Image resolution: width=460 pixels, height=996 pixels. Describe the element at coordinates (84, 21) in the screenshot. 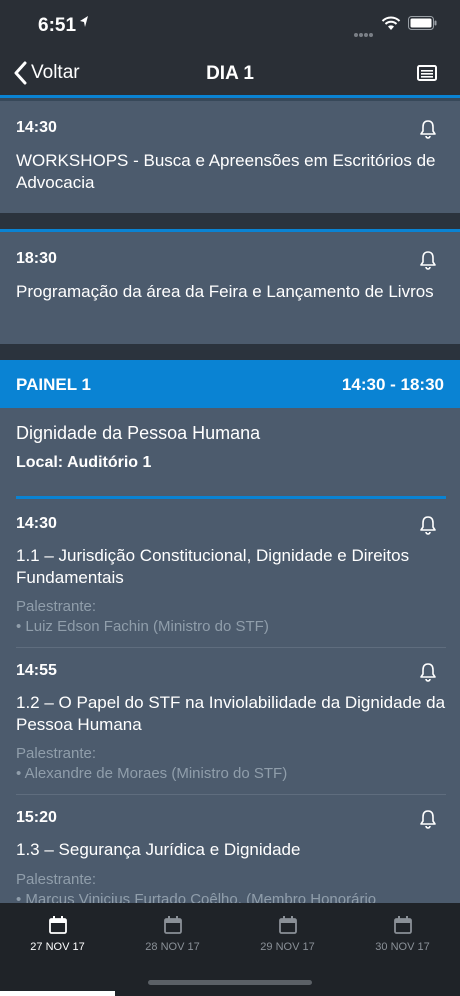

I see `location-arrow-icon` at that location.